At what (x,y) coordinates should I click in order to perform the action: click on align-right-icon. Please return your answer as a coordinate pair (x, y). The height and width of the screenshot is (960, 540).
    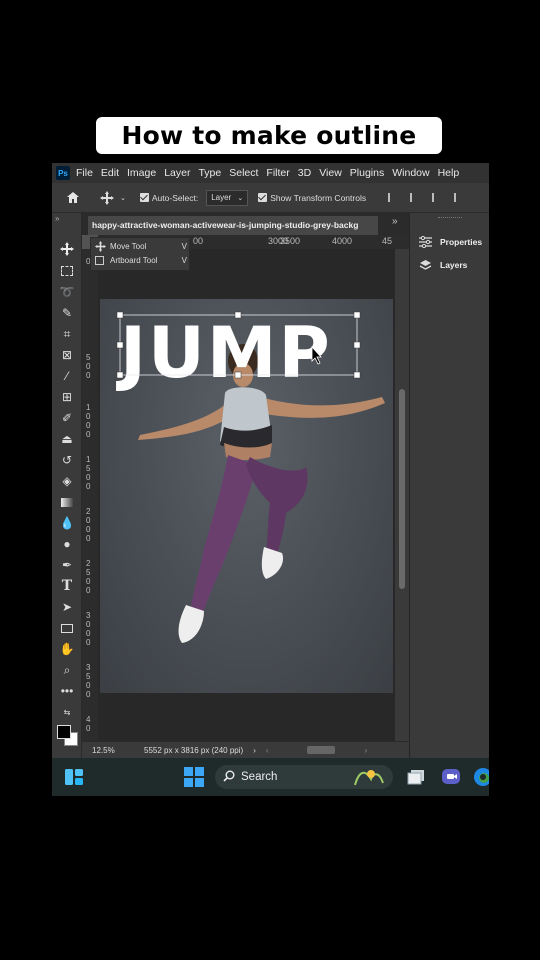
    Looking at the image, I should click on (436, 197).